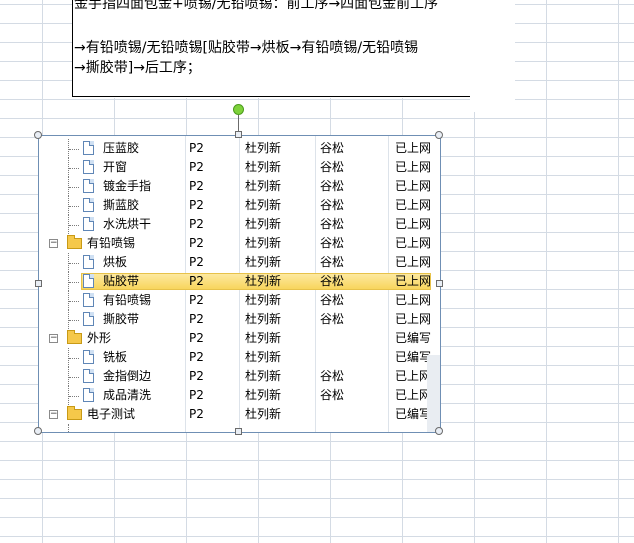 This screenshot has height=543, width=634. What do you see at coordinates (239, 186) in the screenshot?
I see `tree-row: 镀金手指 P2 杜列新 谷松 已上网` at bounding box center [239, 186].